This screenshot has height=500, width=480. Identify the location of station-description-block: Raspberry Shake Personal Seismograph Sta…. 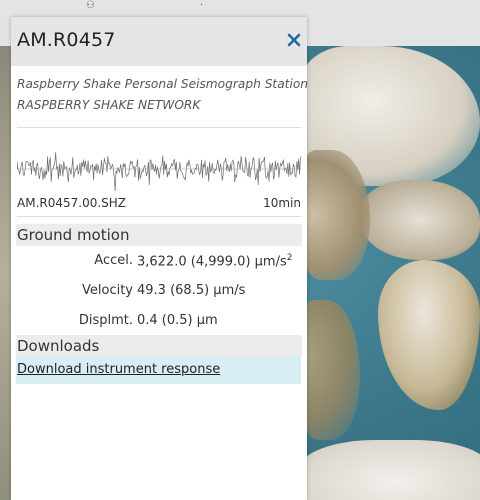
(163, 95).